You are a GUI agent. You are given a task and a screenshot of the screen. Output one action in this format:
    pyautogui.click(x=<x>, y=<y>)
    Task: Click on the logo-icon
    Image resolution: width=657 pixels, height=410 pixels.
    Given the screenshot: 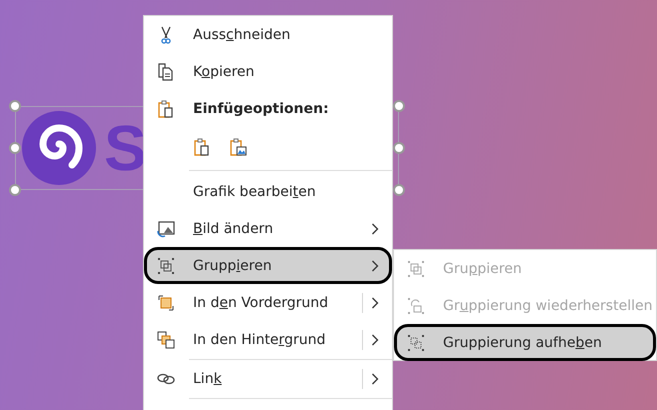 What is the action you would take?
    pyautogui.click(x=59, y=148)
    